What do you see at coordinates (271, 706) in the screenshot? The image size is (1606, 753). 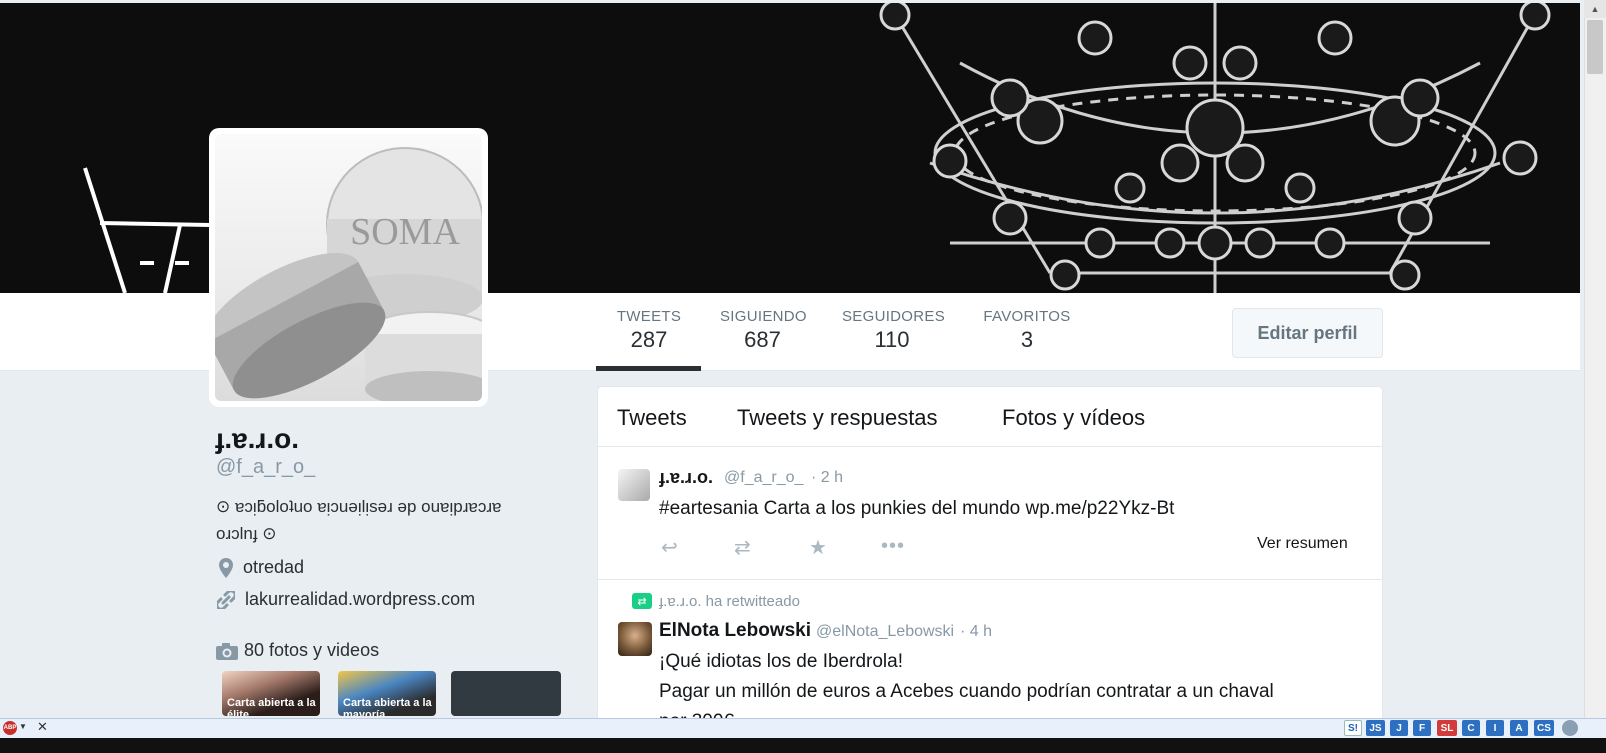 I see `thumbnail-caption: Carta abierta a la élite` at bounding box center [271, 706].